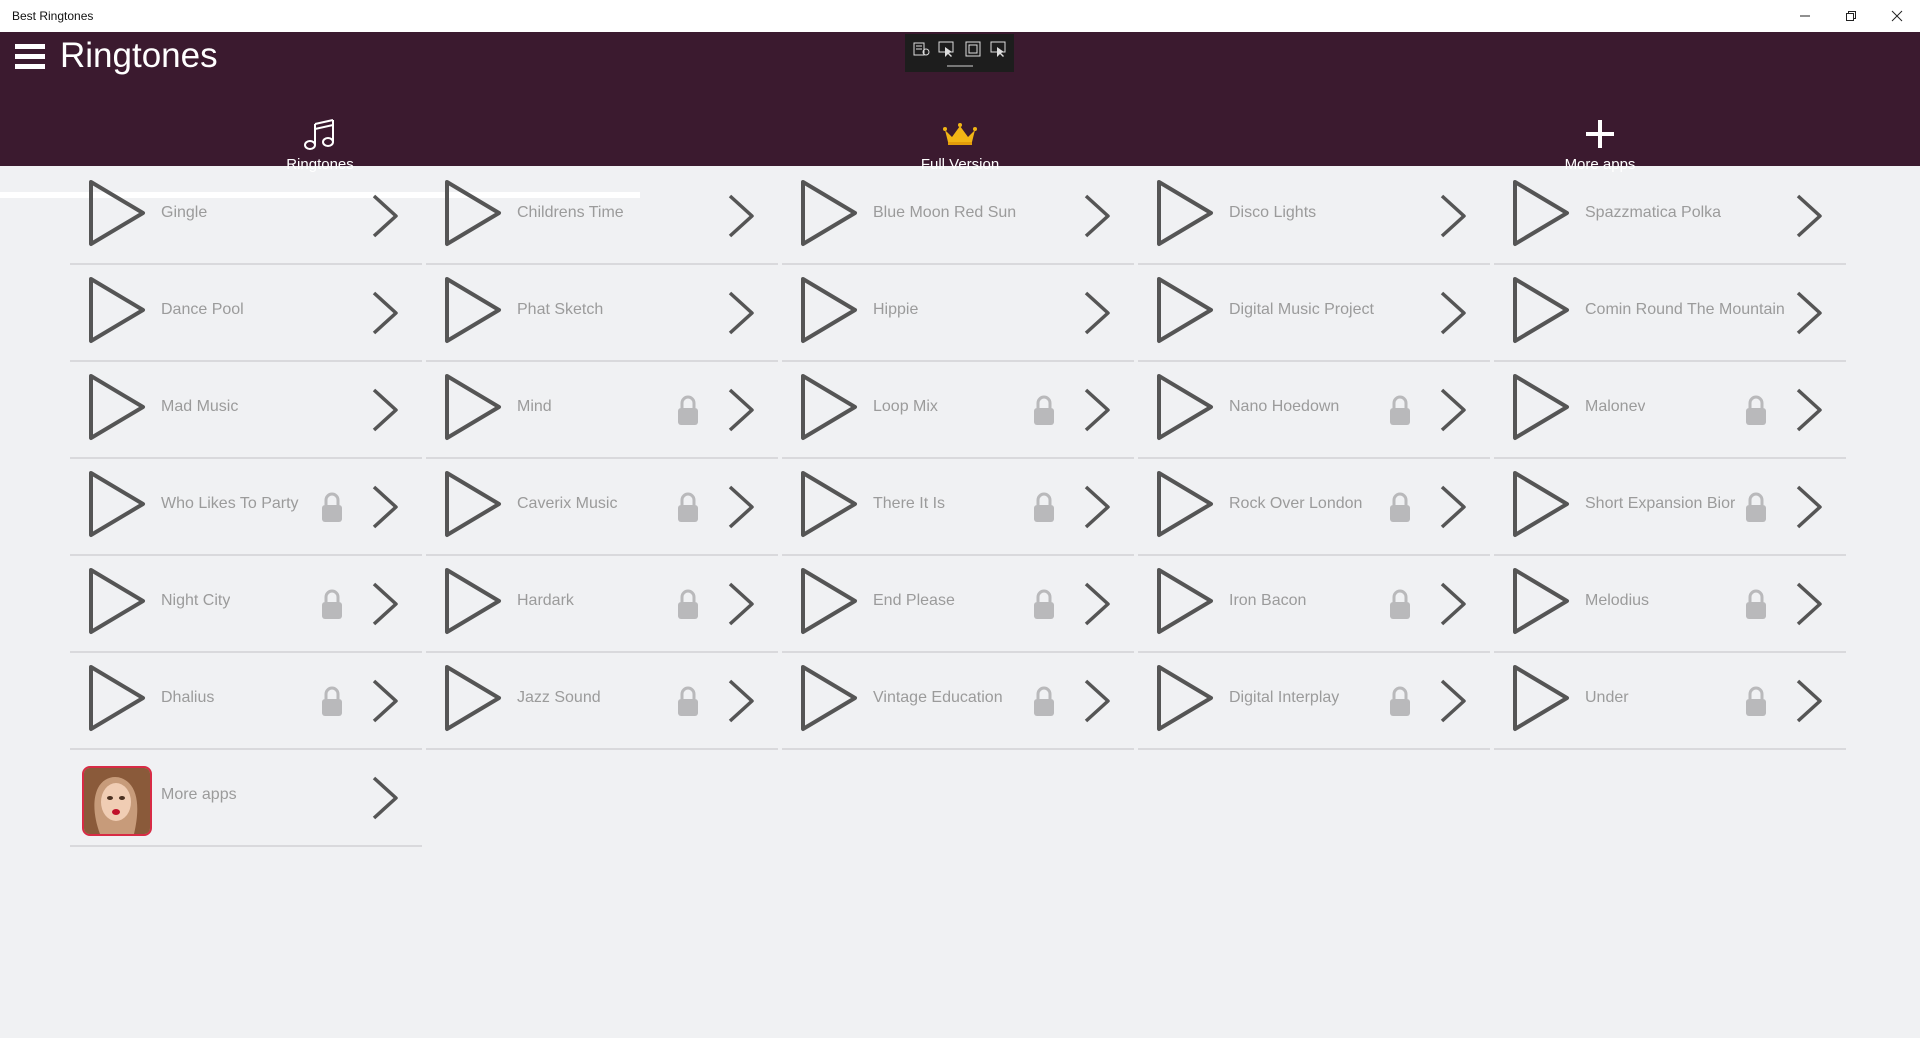  What do you see at coordinates (1314, 216) in the screenshot?
I see `ringtone-item: Disco Lights` at bounding box center [1314, 216].